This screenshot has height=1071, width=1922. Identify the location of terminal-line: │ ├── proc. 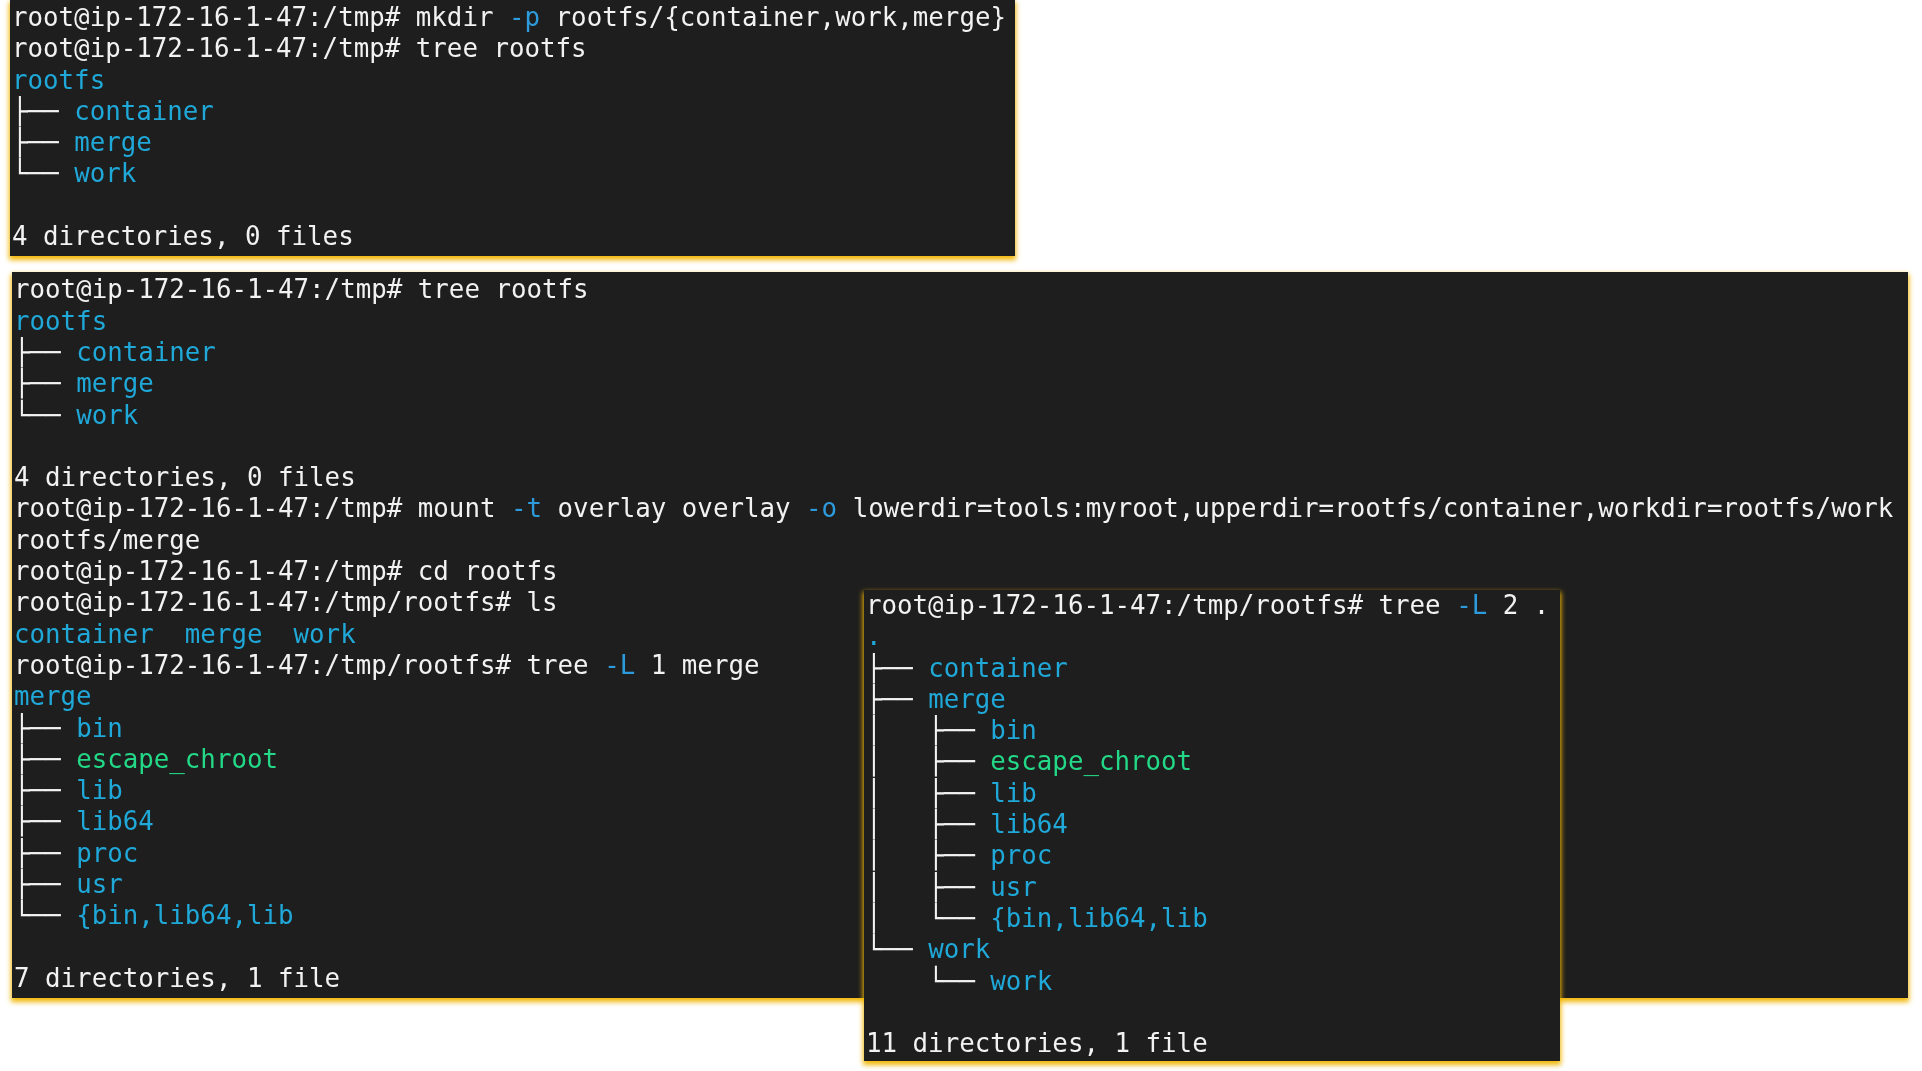
(959, 856).